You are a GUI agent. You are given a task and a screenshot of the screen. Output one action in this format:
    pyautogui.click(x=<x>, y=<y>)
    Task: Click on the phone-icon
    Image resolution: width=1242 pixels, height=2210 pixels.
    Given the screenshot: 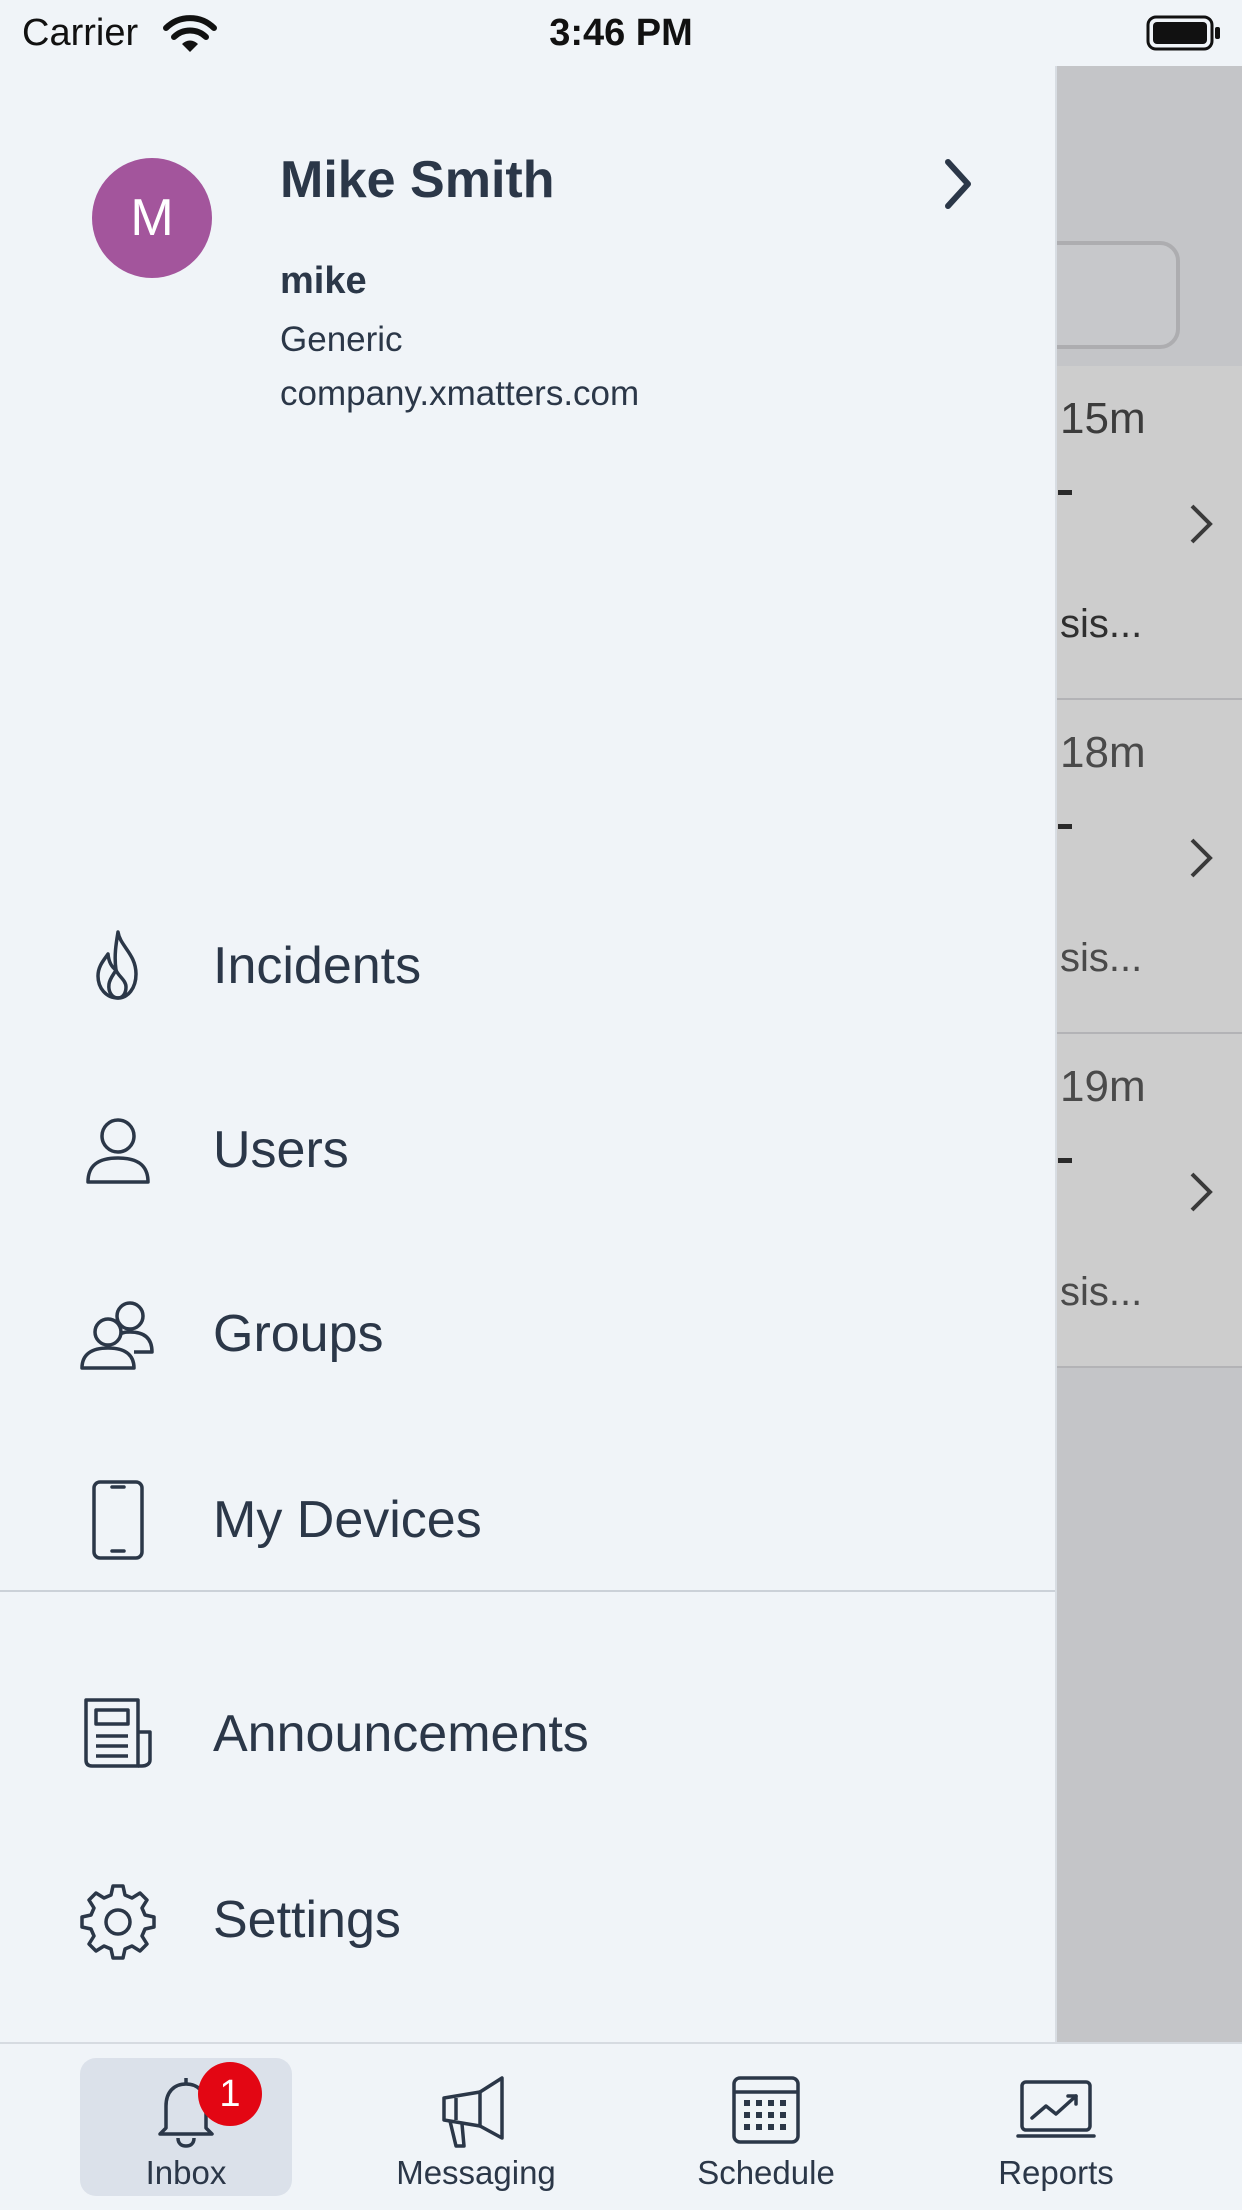 What is the action you would take?
    pyautogui.click(x=118, y=1520)
    